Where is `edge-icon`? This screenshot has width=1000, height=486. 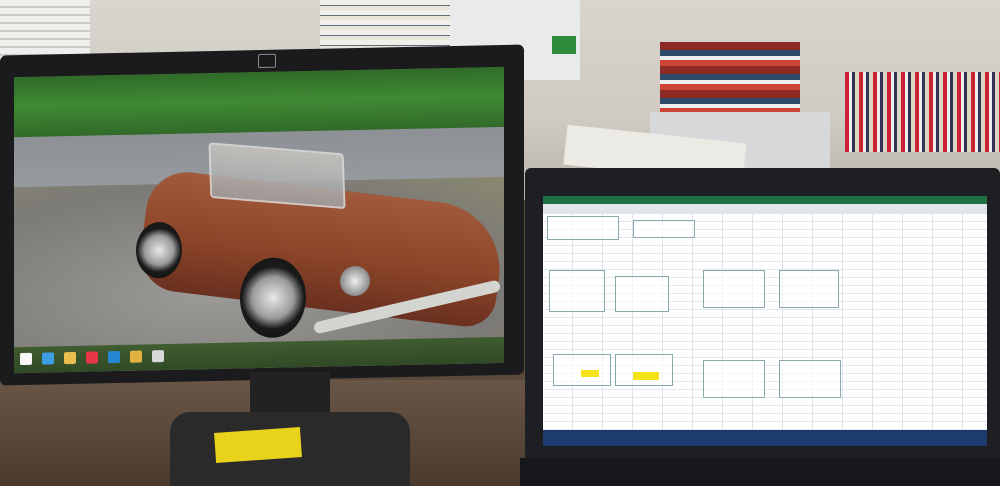
edge-icon is located at coordinates (114, 357).